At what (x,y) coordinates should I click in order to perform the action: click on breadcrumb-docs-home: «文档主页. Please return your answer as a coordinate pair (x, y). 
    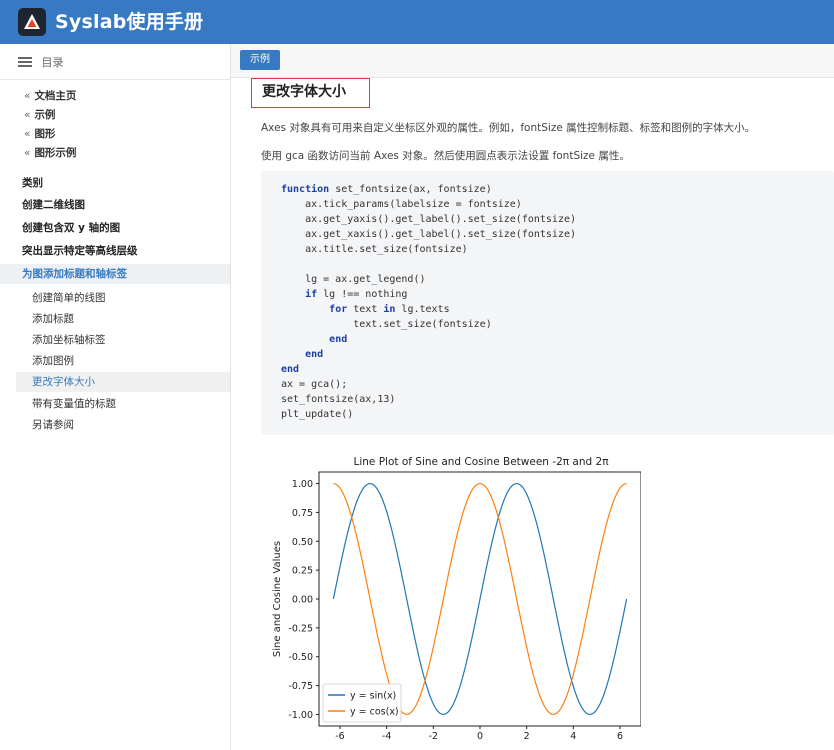
    Looking at the image, I should click on (50, 95).